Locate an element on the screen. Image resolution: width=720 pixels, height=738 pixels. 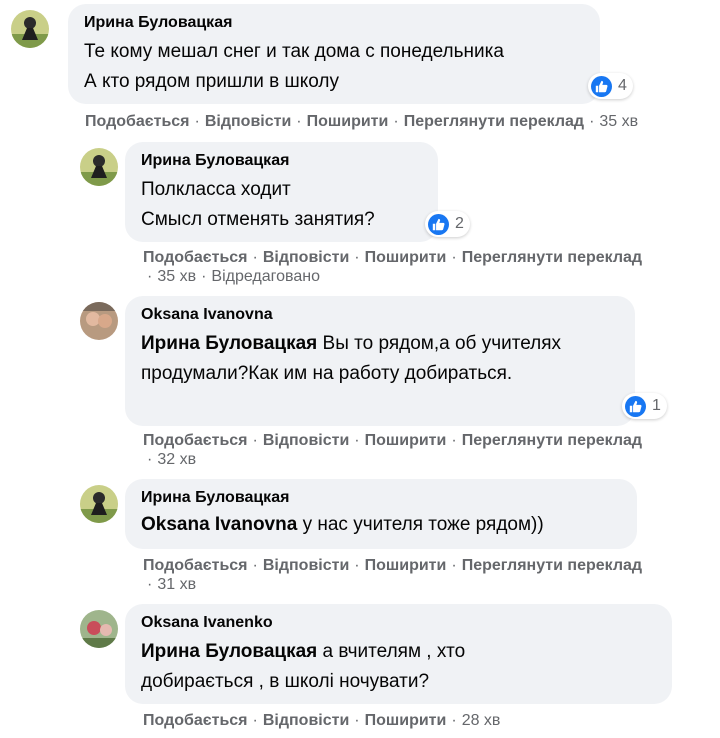
comment-author: Oksana Ivanenko is located at coordinates (398, 623).